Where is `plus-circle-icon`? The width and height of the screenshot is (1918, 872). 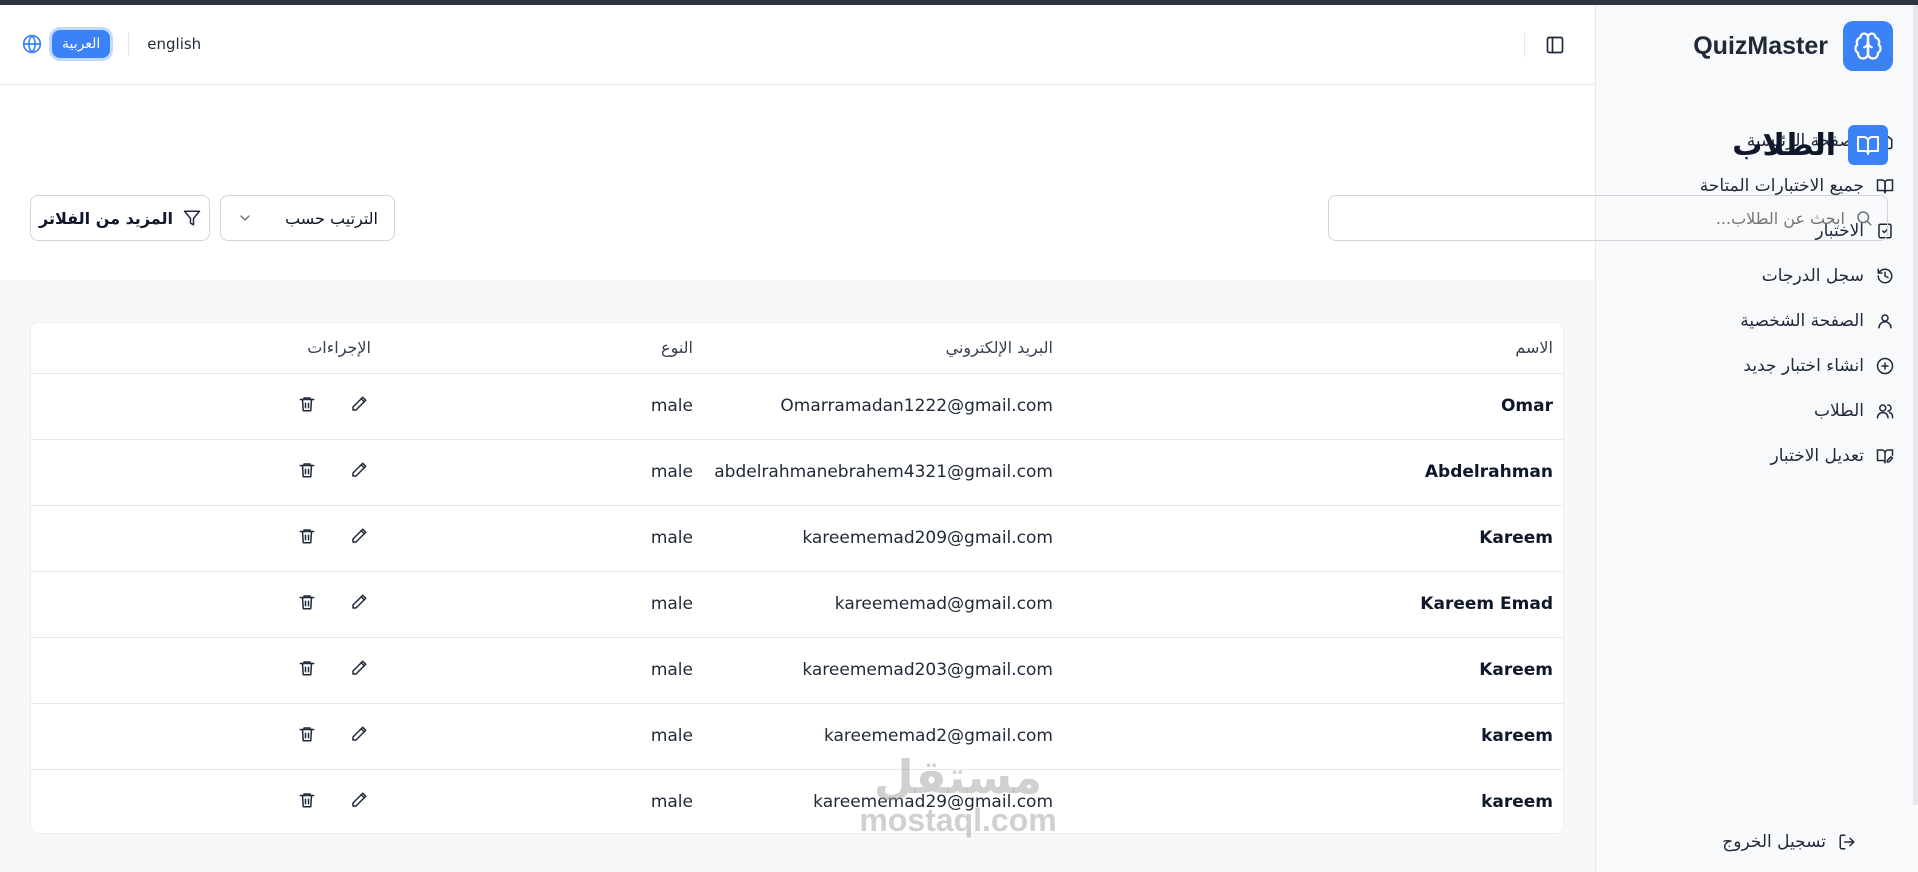 plus-circle-icon is located at coordinates (1885, 365).